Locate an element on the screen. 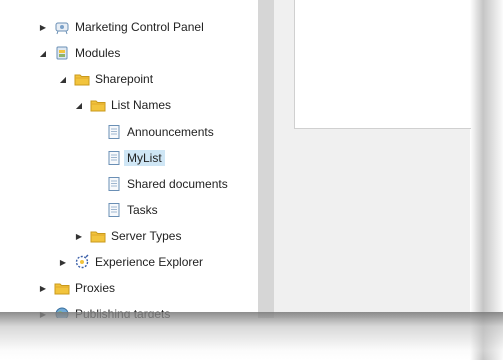 The image size is (503, 360). control-panel-icon is located at coordinates (62, 28).